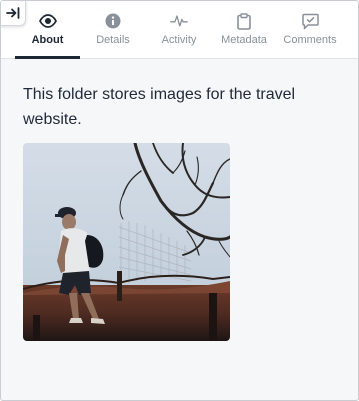  What do you see at coordinates (47, 21) in the screenshot?
I see `eye-icon` at bounding box center [47, 21].